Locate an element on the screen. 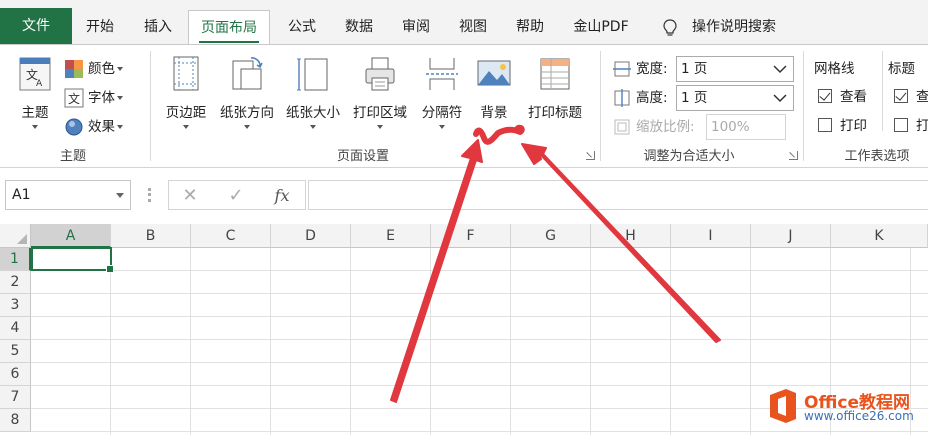 The image size is (928, 435). select-all-button is located at coordinates (15, 236).